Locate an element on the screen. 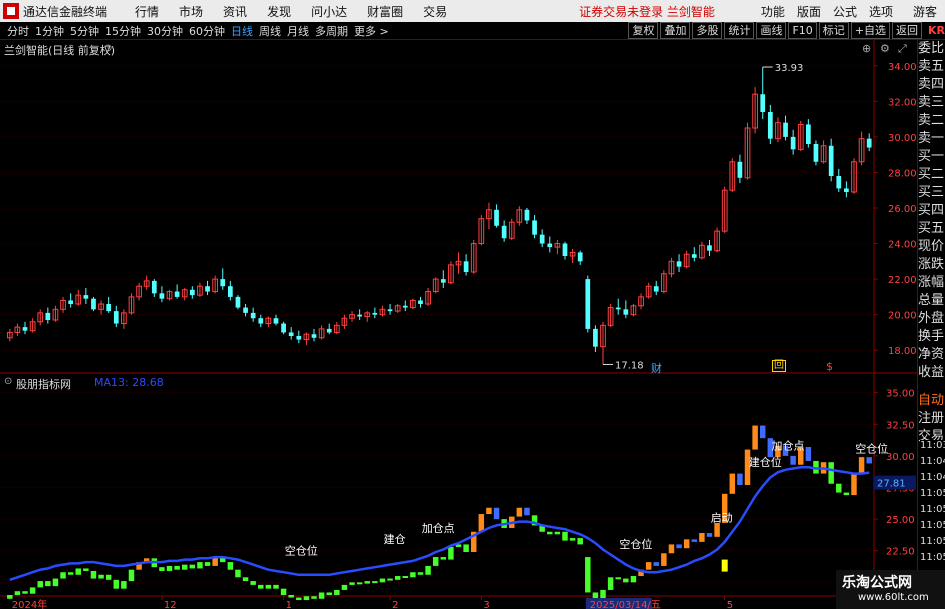 Image resolution: width=945 pixels, height=609 pixels. menu-item-markets: 市场 is located at coordinates (191, 11).